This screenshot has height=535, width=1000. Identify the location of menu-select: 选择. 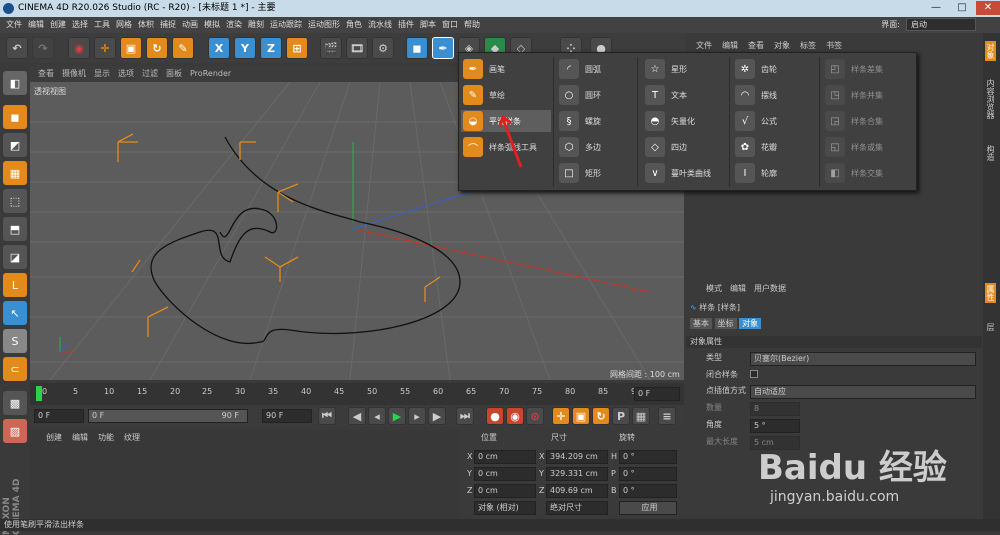
(80, 24).